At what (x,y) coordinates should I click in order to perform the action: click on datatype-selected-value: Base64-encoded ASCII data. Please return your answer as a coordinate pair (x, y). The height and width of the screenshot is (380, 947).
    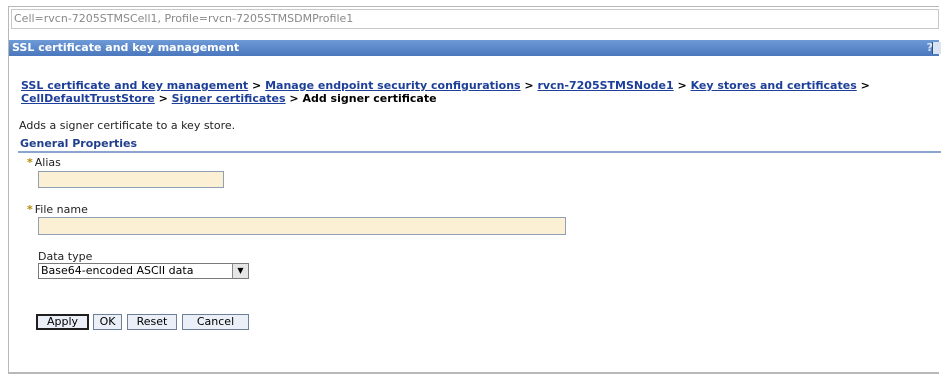
    Looking at the image, I should click on (117, 270).